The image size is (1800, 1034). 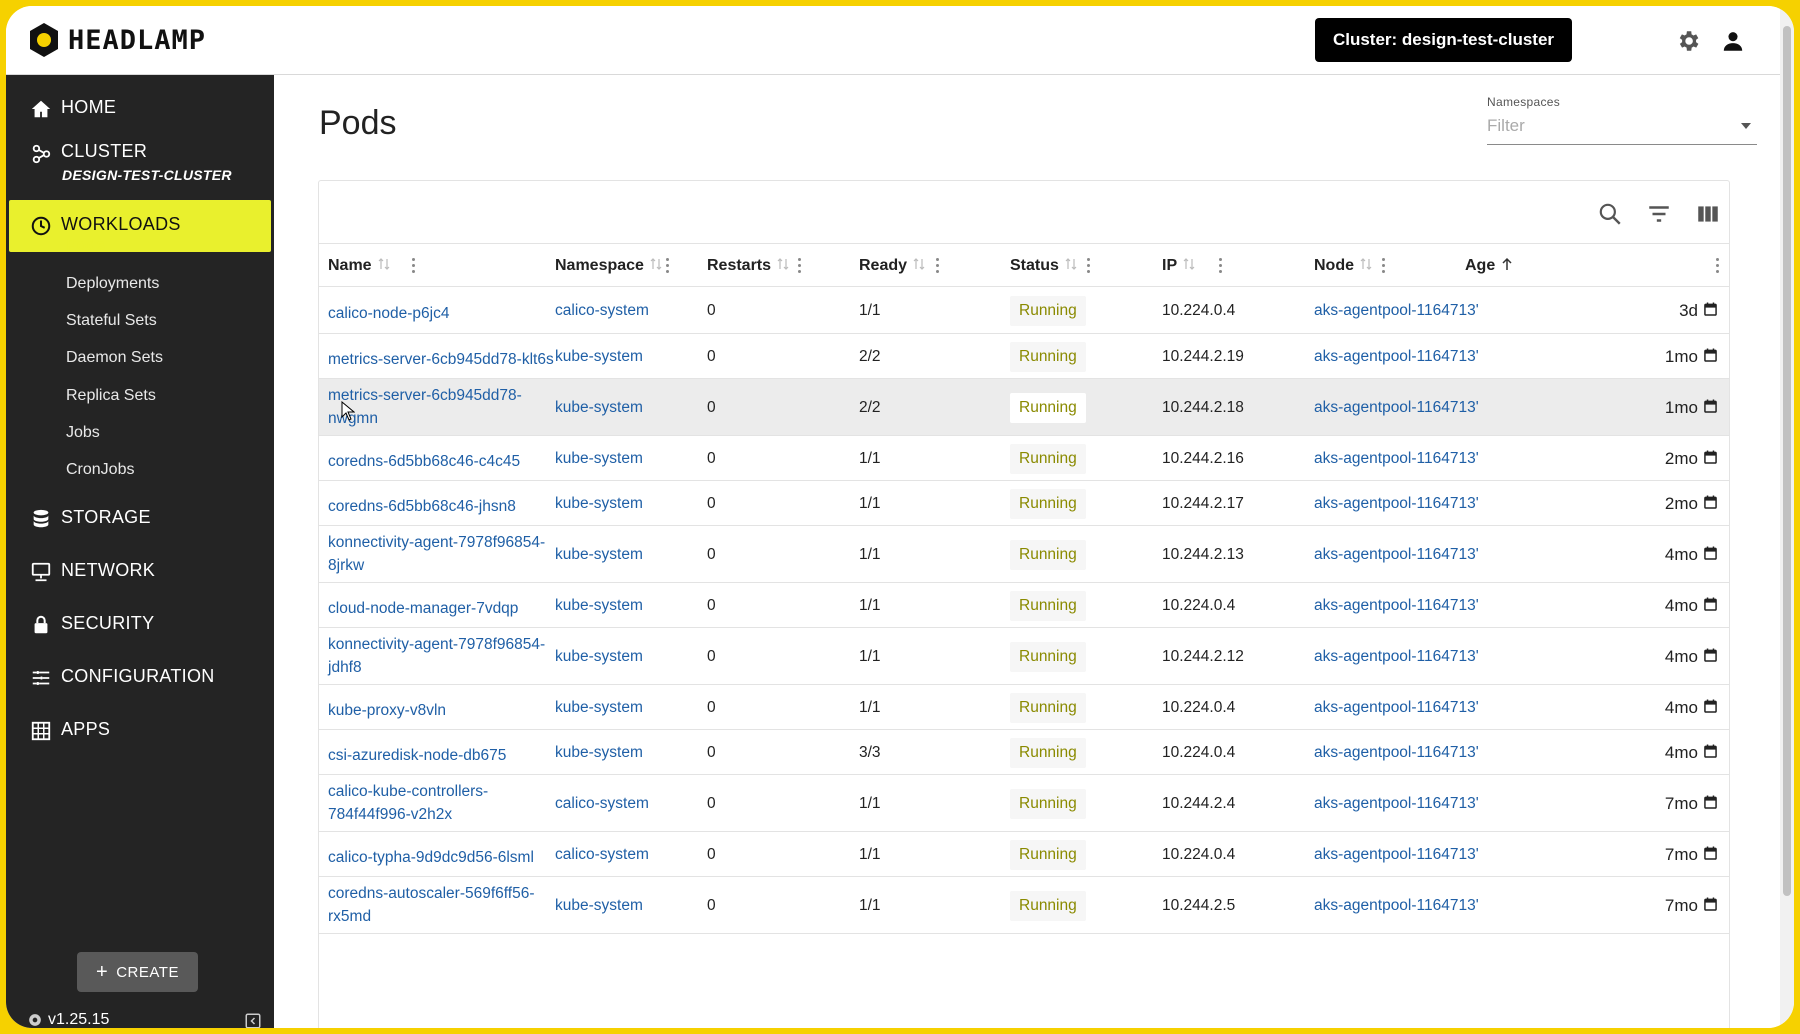 I want to click on user-icon, so click(x=1733, y=41).